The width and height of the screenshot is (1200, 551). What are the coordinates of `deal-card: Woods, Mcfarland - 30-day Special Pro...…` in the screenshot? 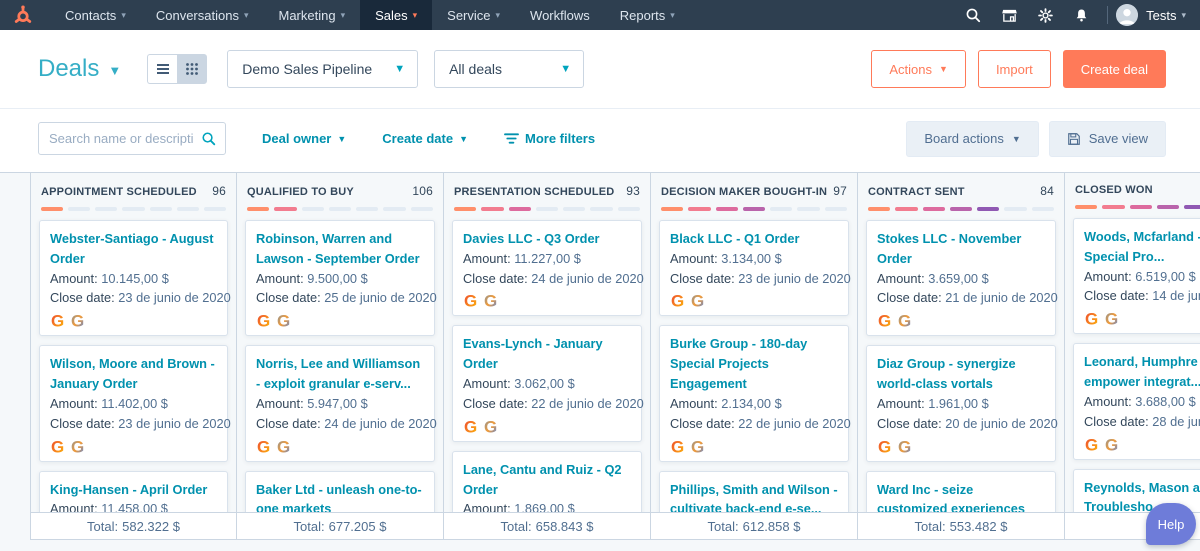 It's located at (1136, 276).